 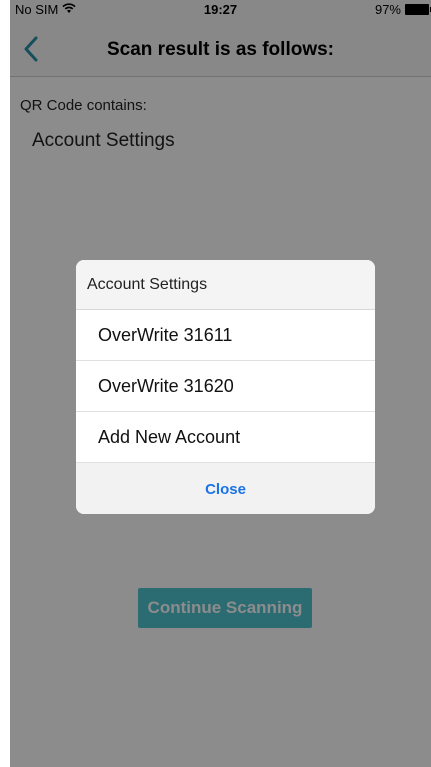 I want to click on dialog-item-overwrite-31611: OverWrite 31611, so click(x=225, y=335).